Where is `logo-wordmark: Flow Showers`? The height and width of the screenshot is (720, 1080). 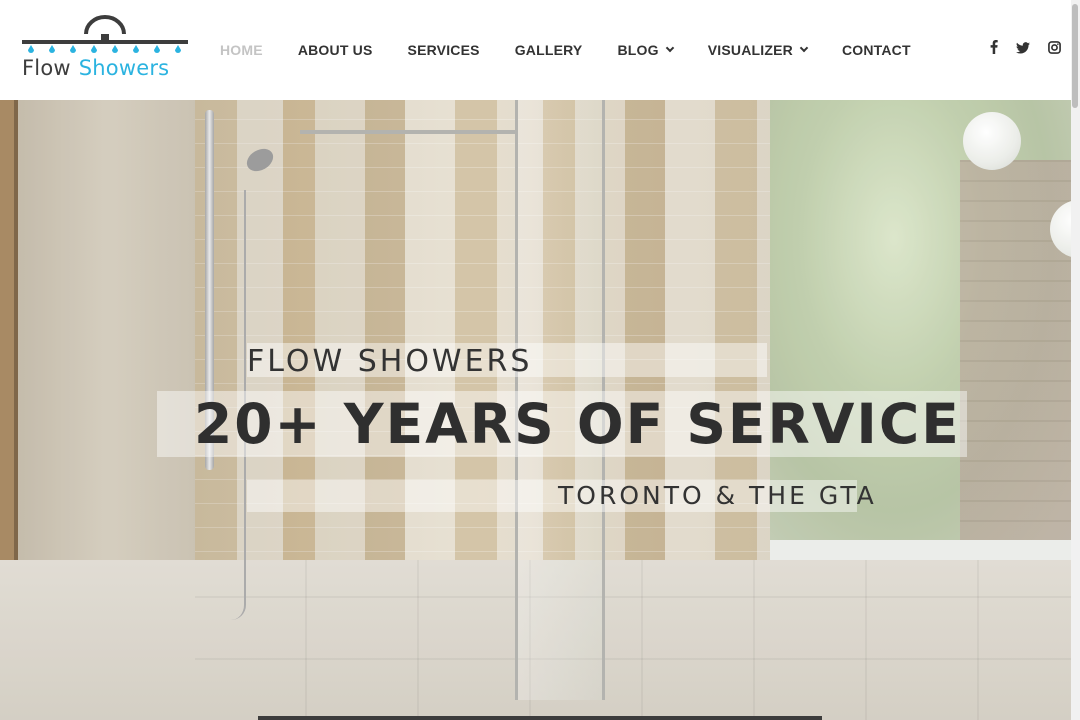
logo-wordmark: Flow Showers is located at coordinates (95, 68).